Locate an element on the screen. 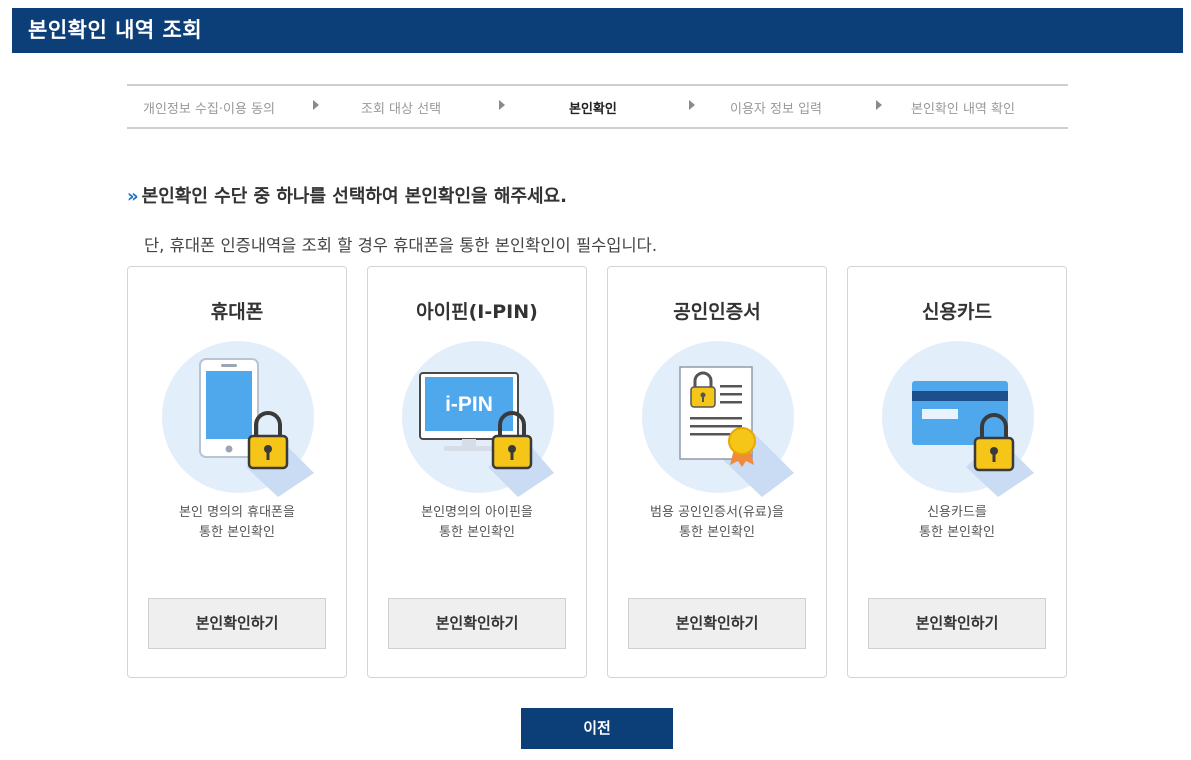  ipin-monitor-lock-icon: i-PIN is located at coordinates (478, 419).